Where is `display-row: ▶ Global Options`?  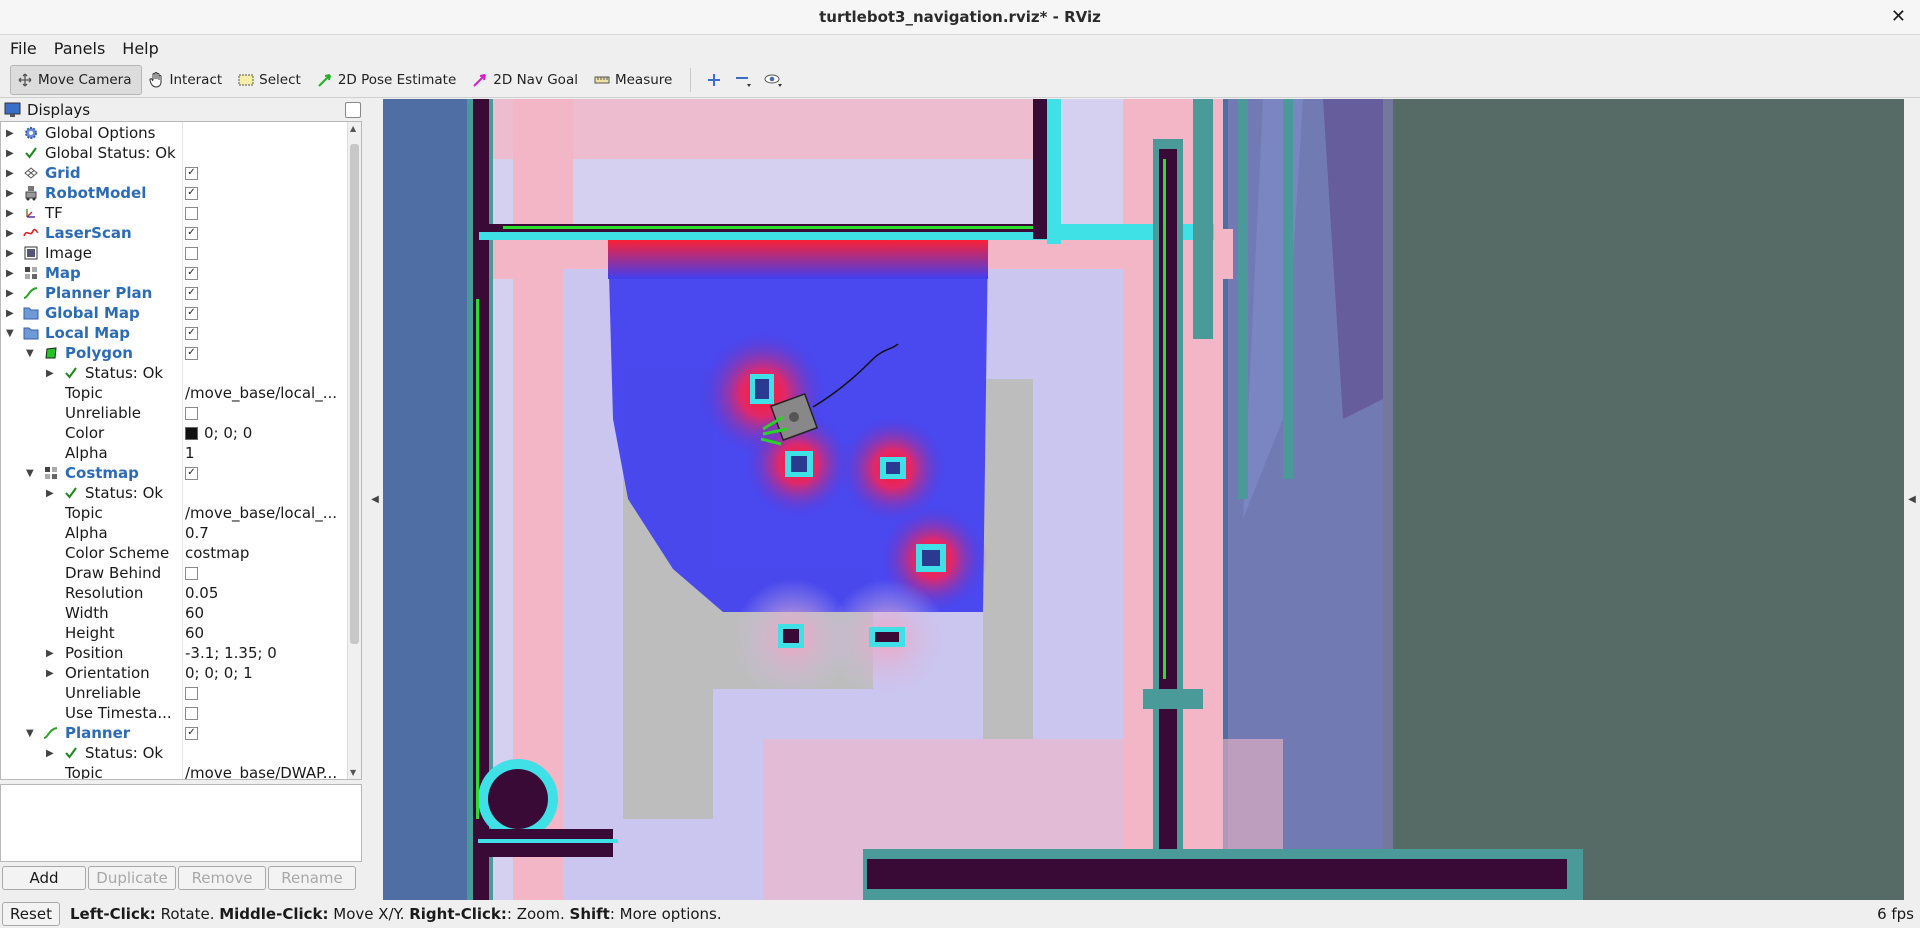
display-row: ▶ Global Options is located at coordinates (175, 133).